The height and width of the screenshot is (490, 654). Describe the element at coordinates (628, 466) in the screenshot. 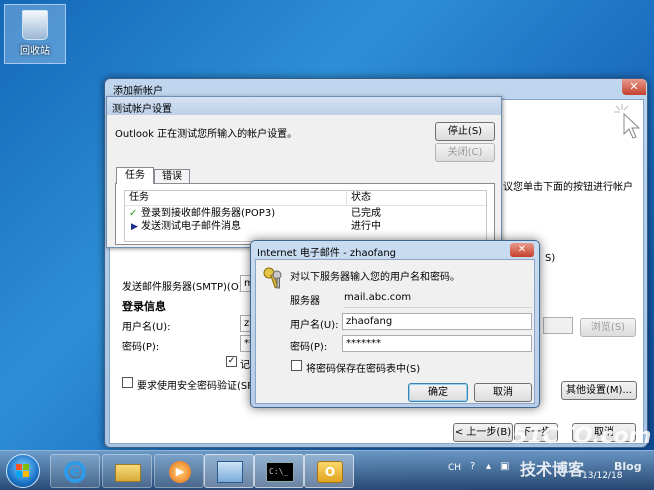

I see `watermark-blog: Blog` at that location.